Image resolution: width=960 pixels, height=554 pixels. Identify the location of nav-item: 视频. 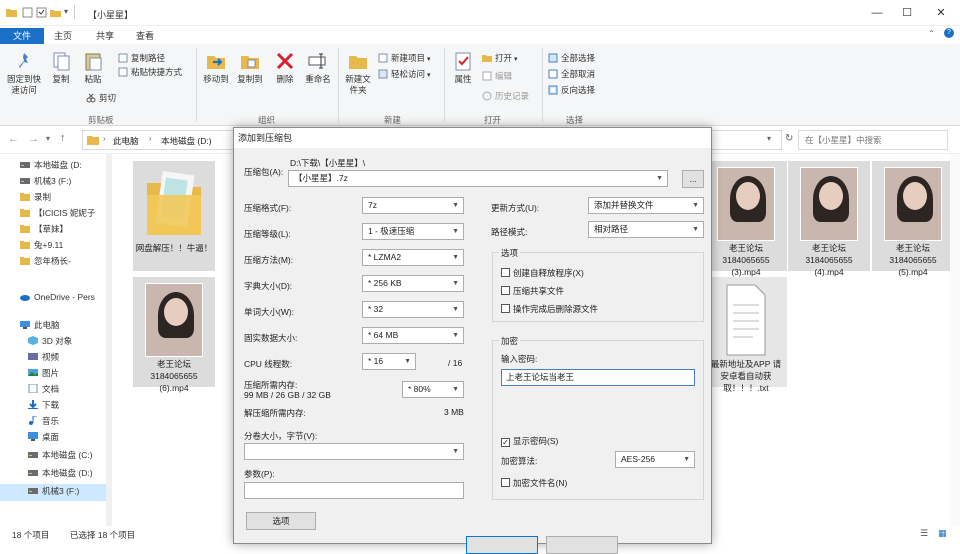
(73, 357).